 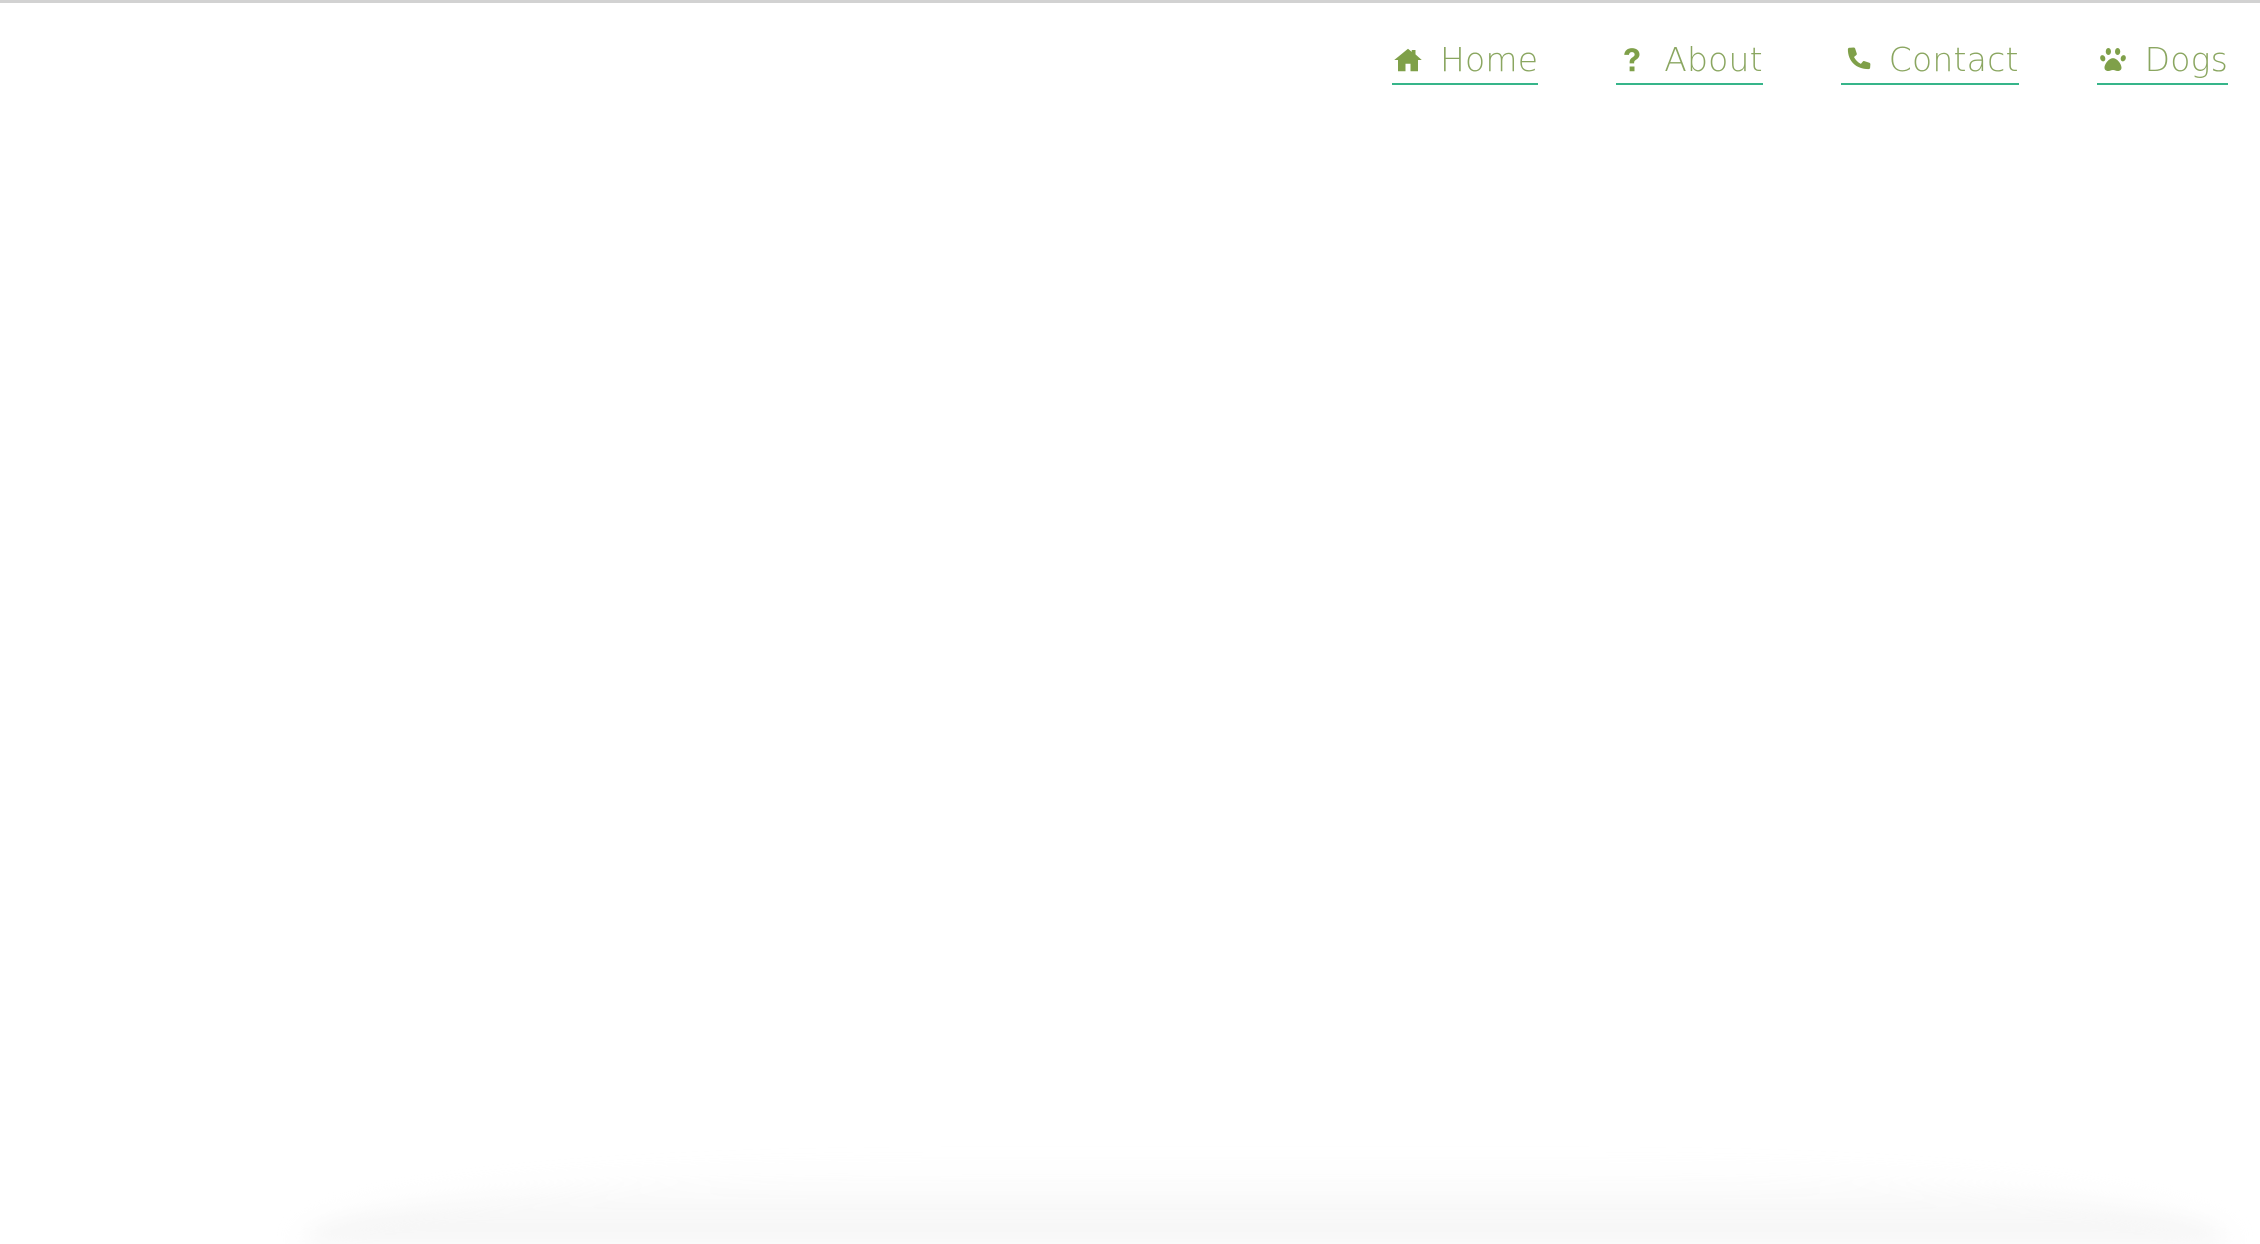 What do you see at coordinates (1809, 62) in the screenshot?
I see `main-nav: Home About Contact Dogs` at bounding box center [1809, 62].